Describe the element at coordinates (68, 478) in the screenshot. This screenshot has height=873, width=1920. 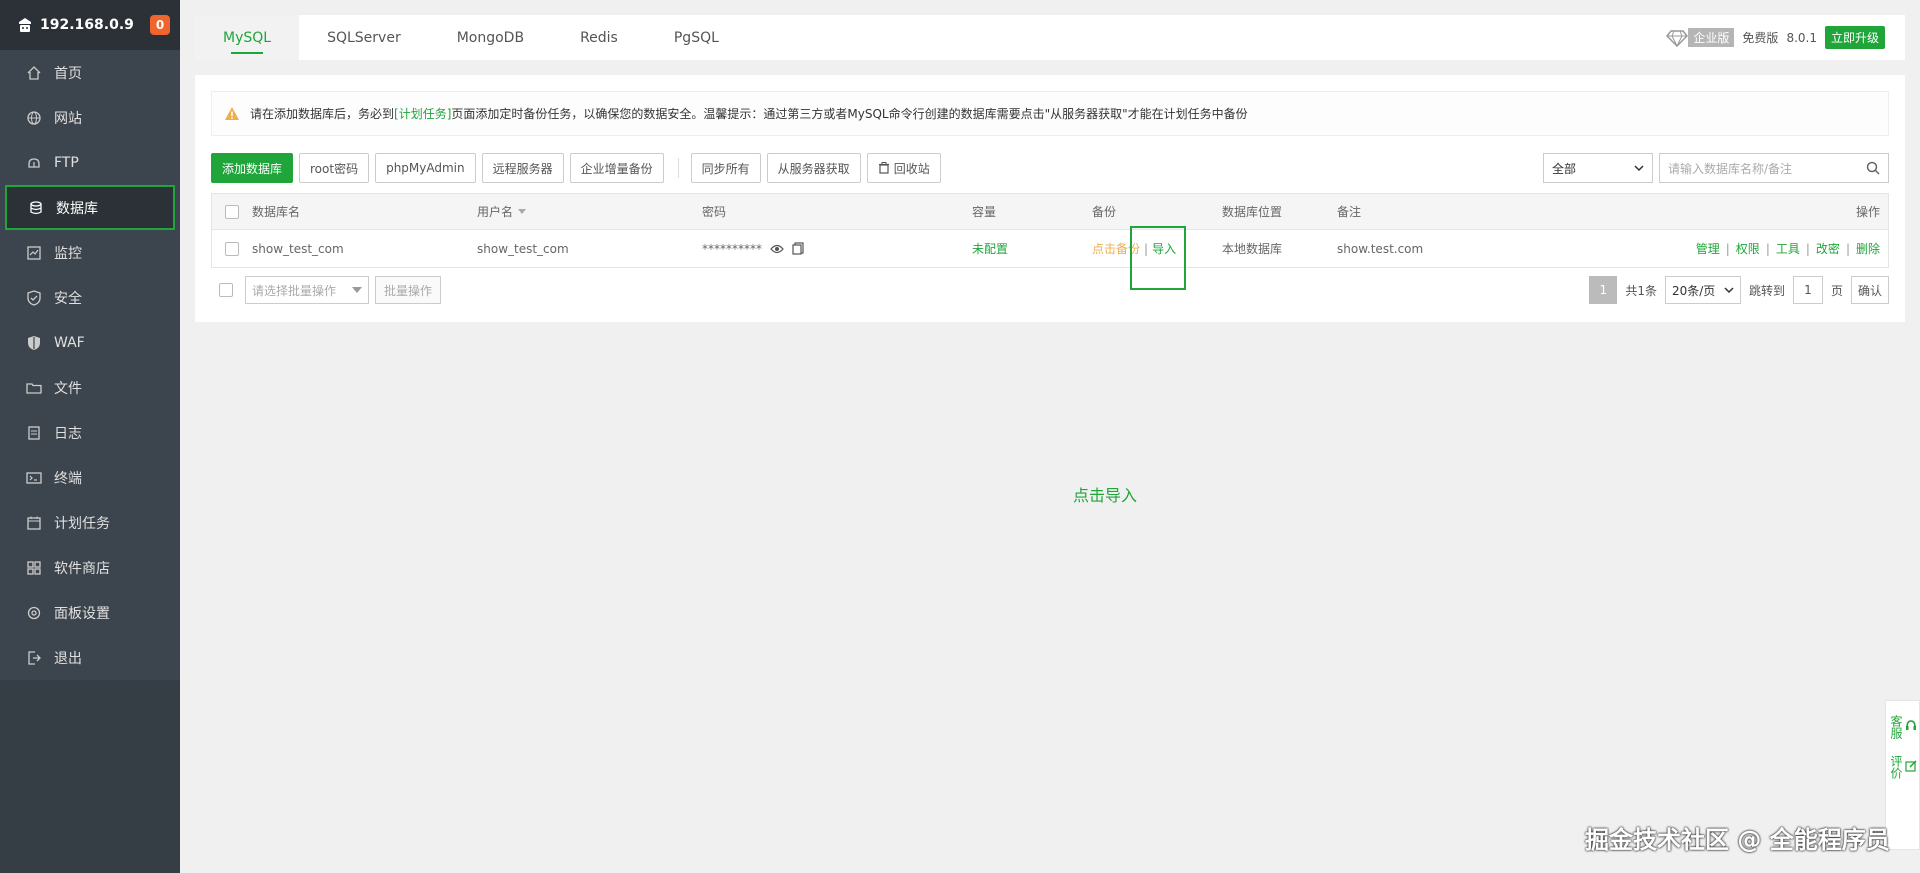
I see `sidebar-item-label: 终端` at that location.